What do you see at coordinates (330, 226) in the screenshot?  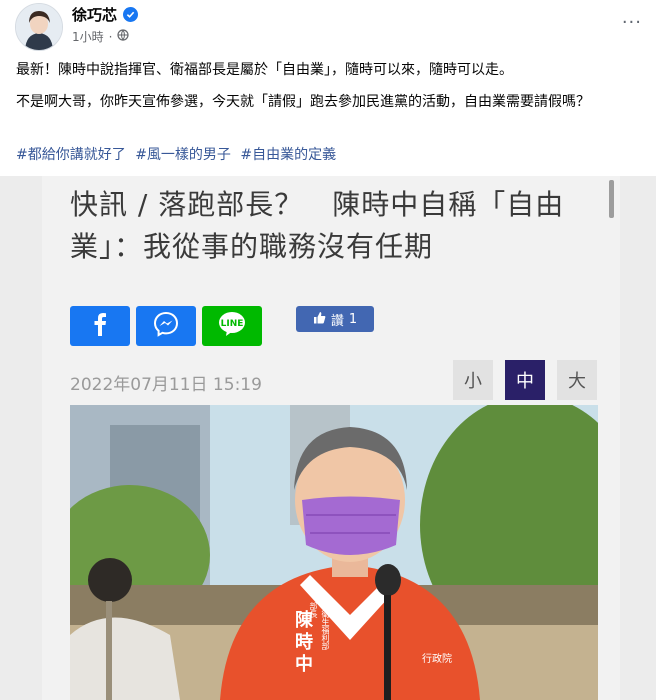 I see `article-headline: 快訊 / 落跑部長？ 陳時中自稱「自由業」：我從事的職務沒有任期` at bounding box center [330, 226].